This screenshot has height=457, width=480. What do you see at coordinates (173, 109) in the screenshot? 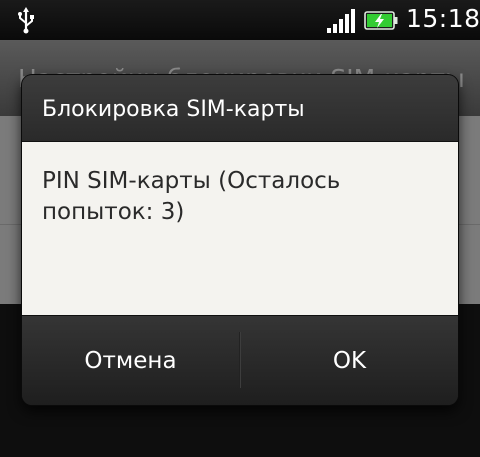
I see `dialog-title: Блокировка SIM-карты` at bounding box center [173, 109].